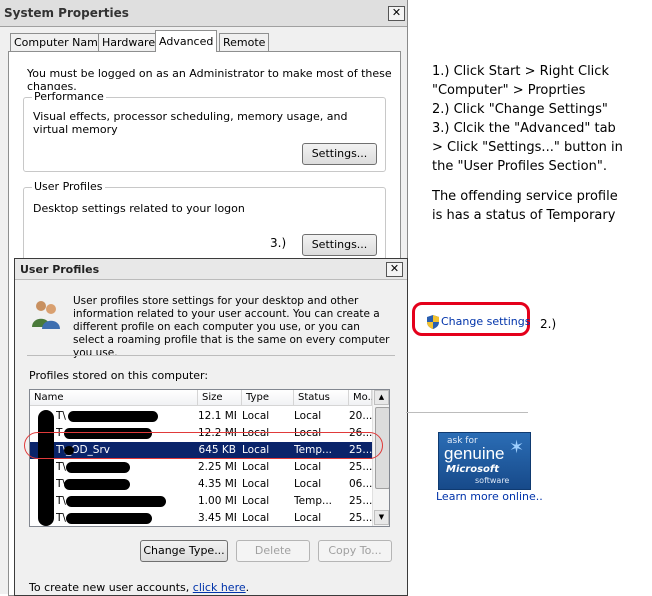 The width and height of the screenshot is (652, 596). What do you see at coordinates (217, 484) in the screenshot?
I see `profile-size: 4.35 MB` at bounding box center [217, 484].